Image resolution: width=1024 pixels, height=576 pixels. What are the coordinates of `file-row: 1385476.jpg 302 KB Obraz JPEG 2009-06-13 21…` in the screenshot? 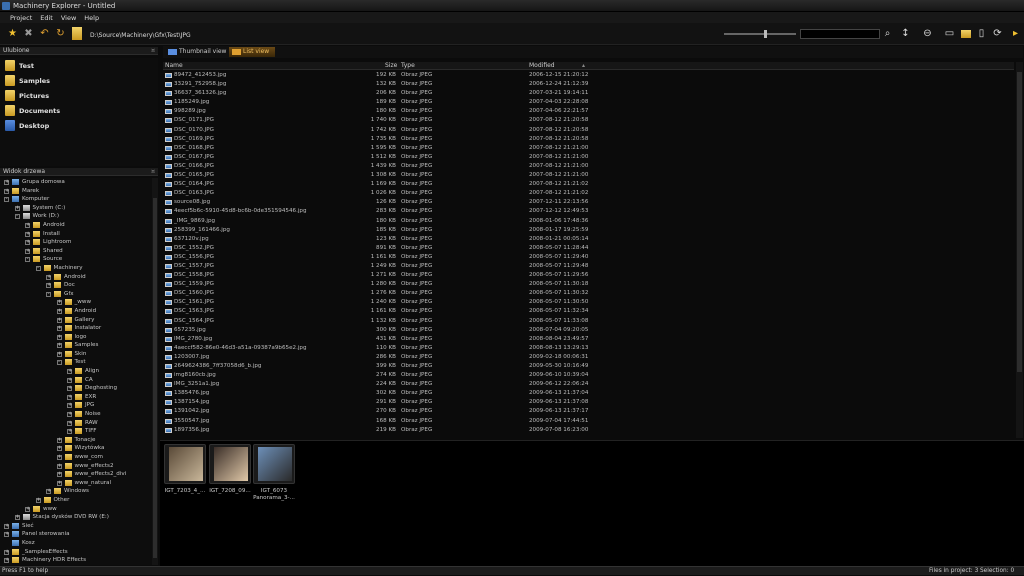 It's located at (588, 393).